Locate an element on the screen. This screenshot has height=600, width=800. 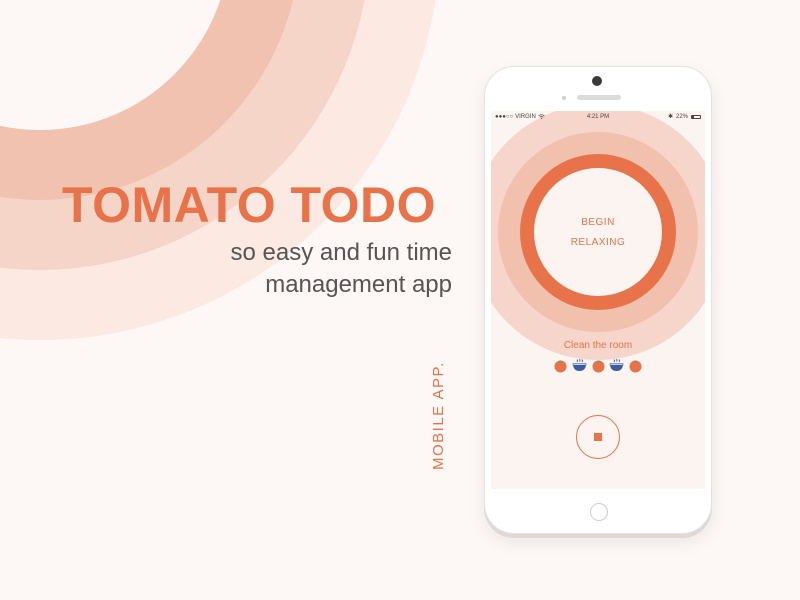
battery-percent: 22% is located at coordinates (681, 116).